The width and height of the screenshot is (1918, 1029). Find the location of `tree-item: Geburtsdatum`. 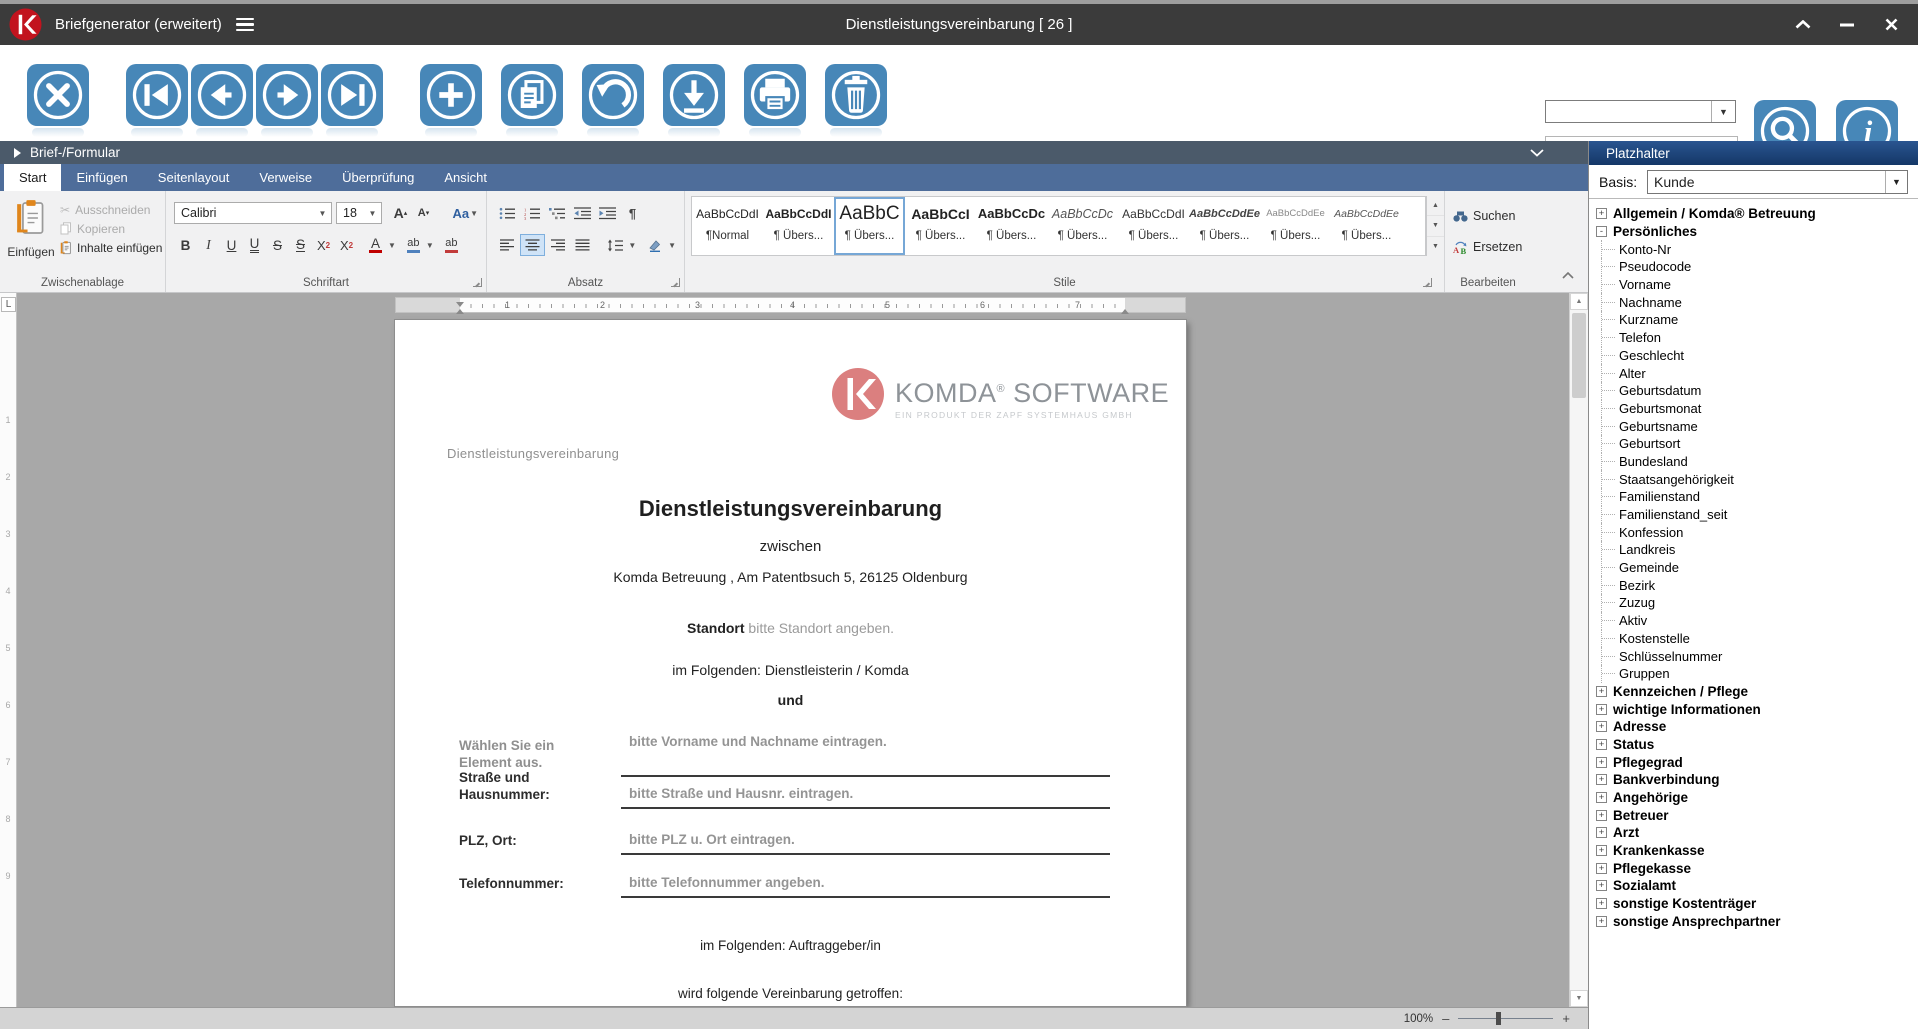

tree-item: Geburtsdatum is located at coordinates (1757, 390).